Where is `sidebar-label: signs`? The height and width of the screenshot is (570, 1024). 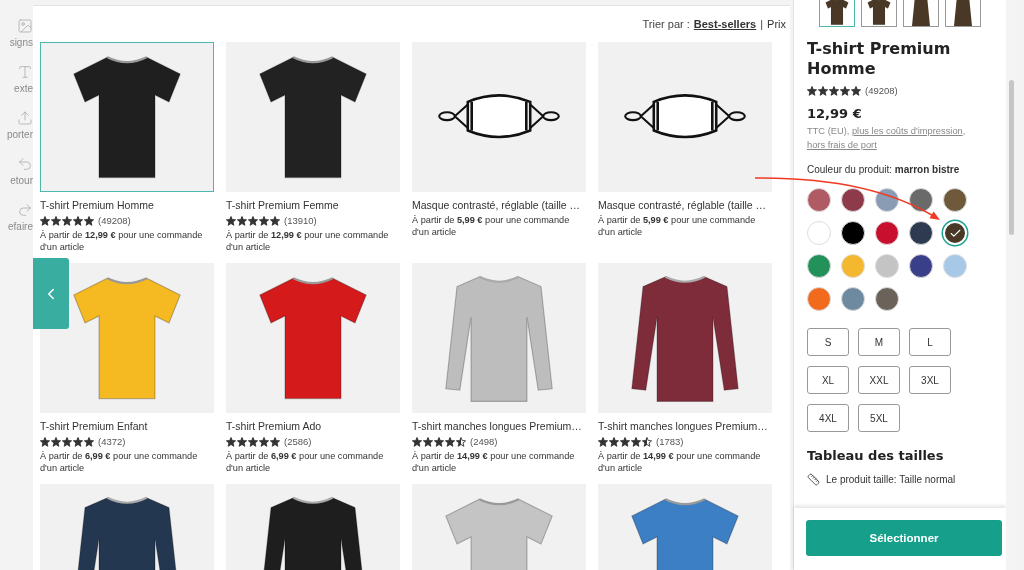
sidebar-label: signs is located at coordinates (21, 42).